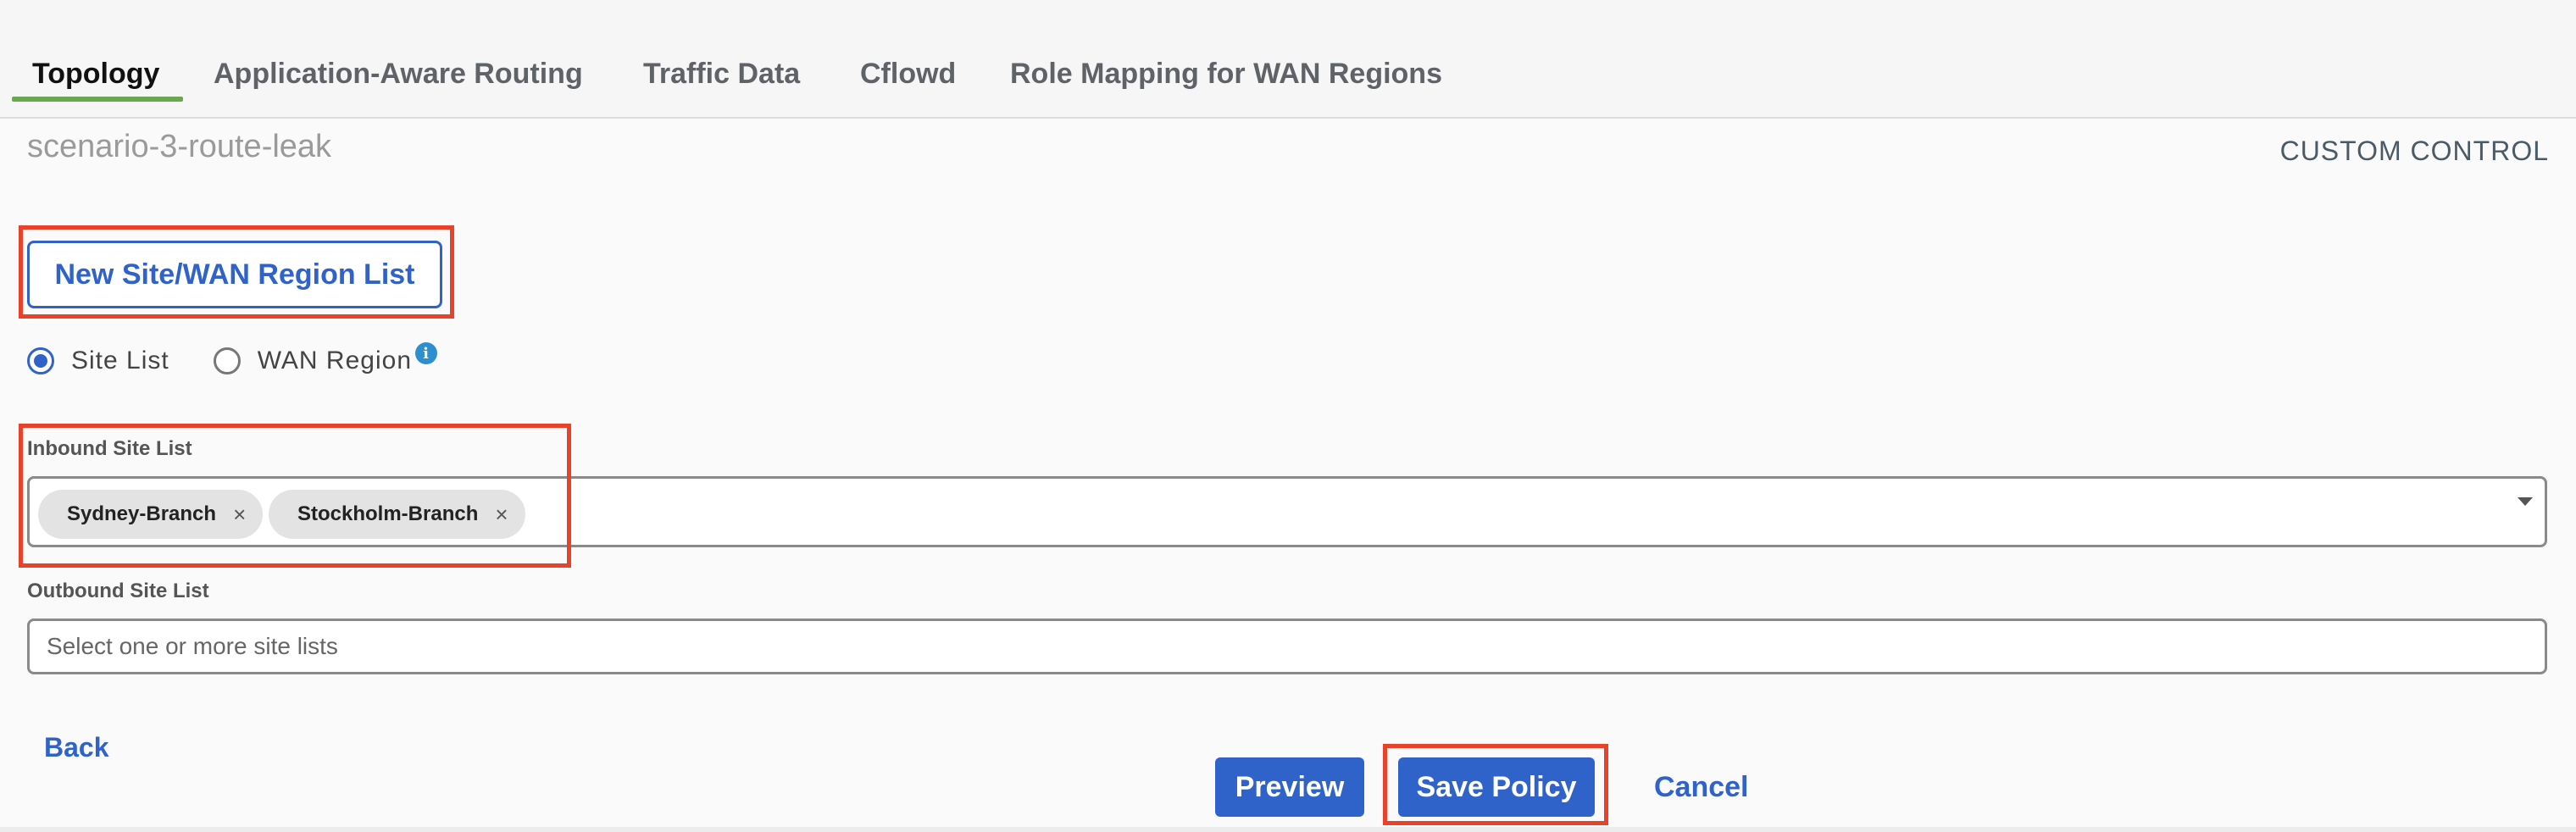  Describe the element at coordinates (1289, 787) in the screenshot. I see `preview-button: Preview` at that location.